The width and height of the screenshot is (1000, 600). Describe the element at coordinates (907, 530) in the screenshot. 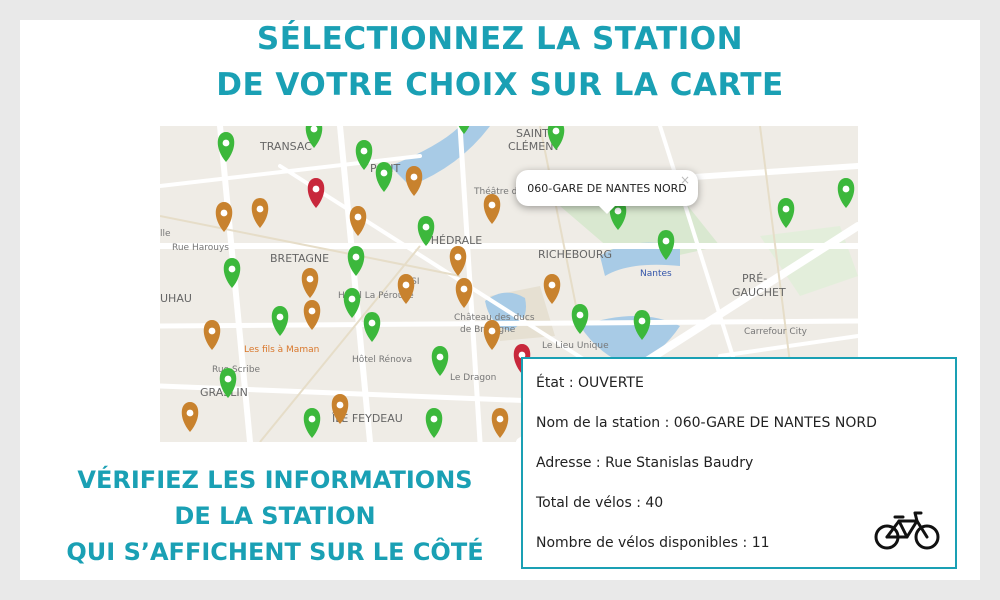

I see `bicycle-icon` at that location.